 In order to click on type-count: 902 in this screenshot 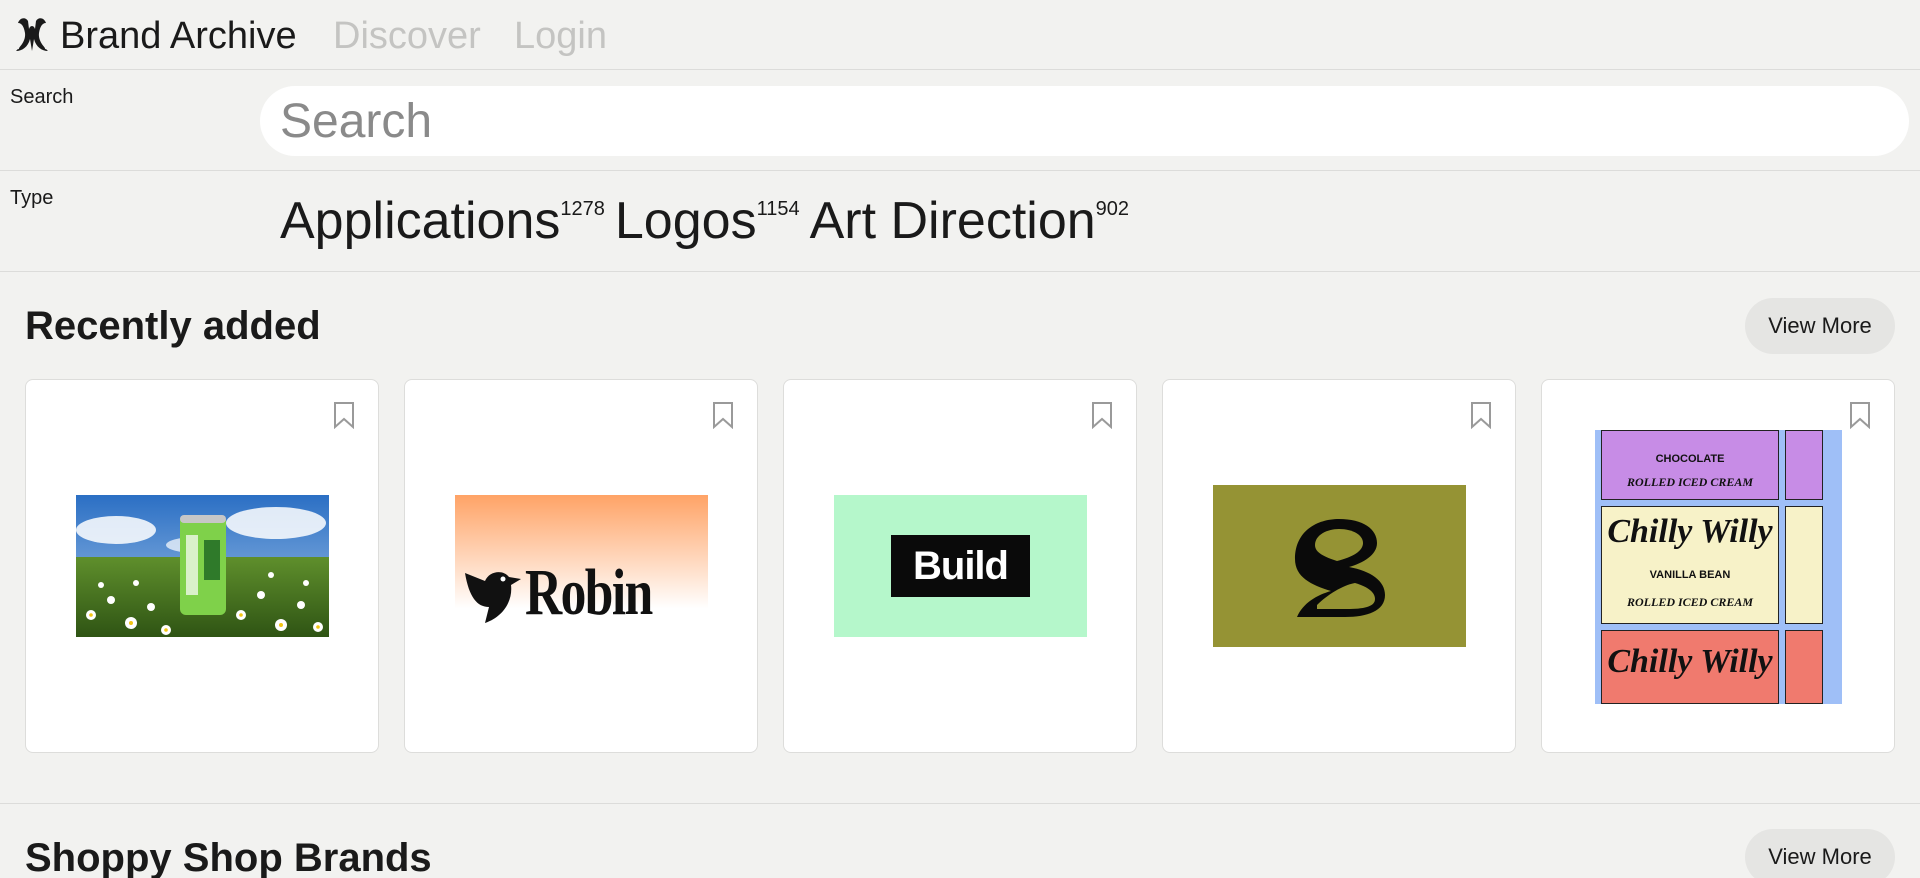, I will do `click(1112, 209)`.